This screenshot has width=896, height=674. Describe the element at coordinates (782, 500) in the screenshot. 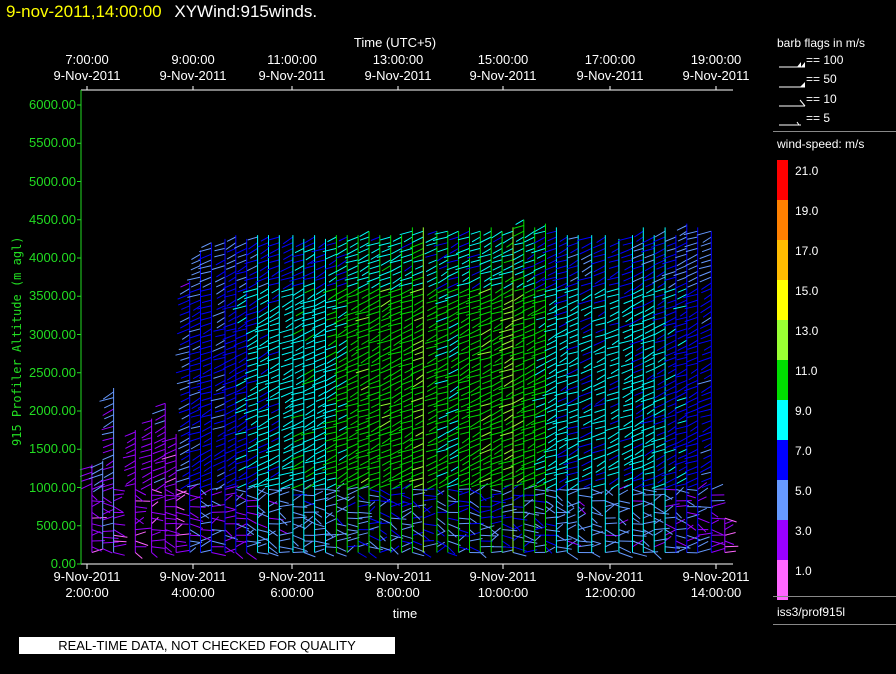

I see `colorbar-swatch` at that location.